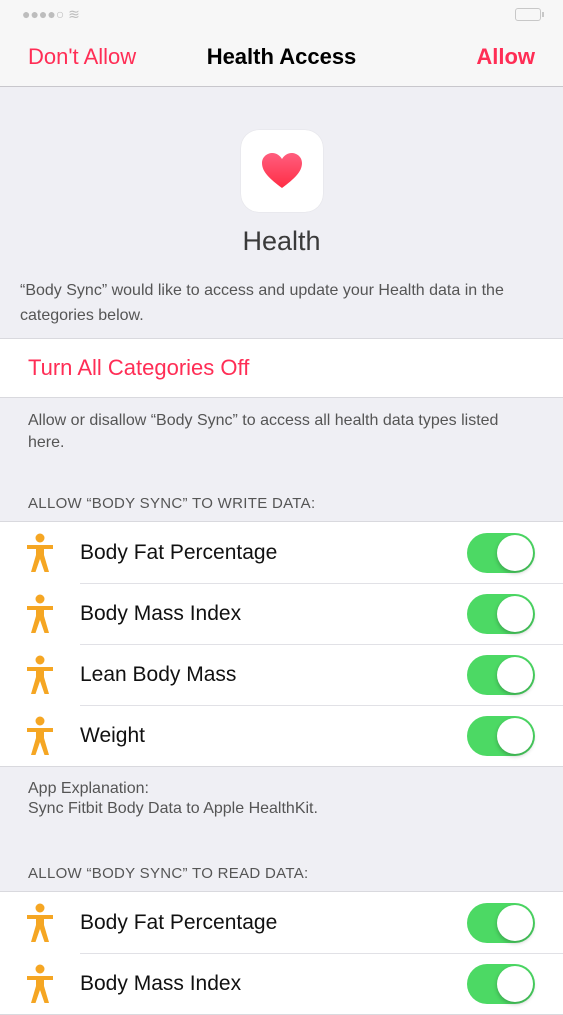 The height and width of the screenshot is (1015, 563). I want to click on heart-icon, so click(281, 170).